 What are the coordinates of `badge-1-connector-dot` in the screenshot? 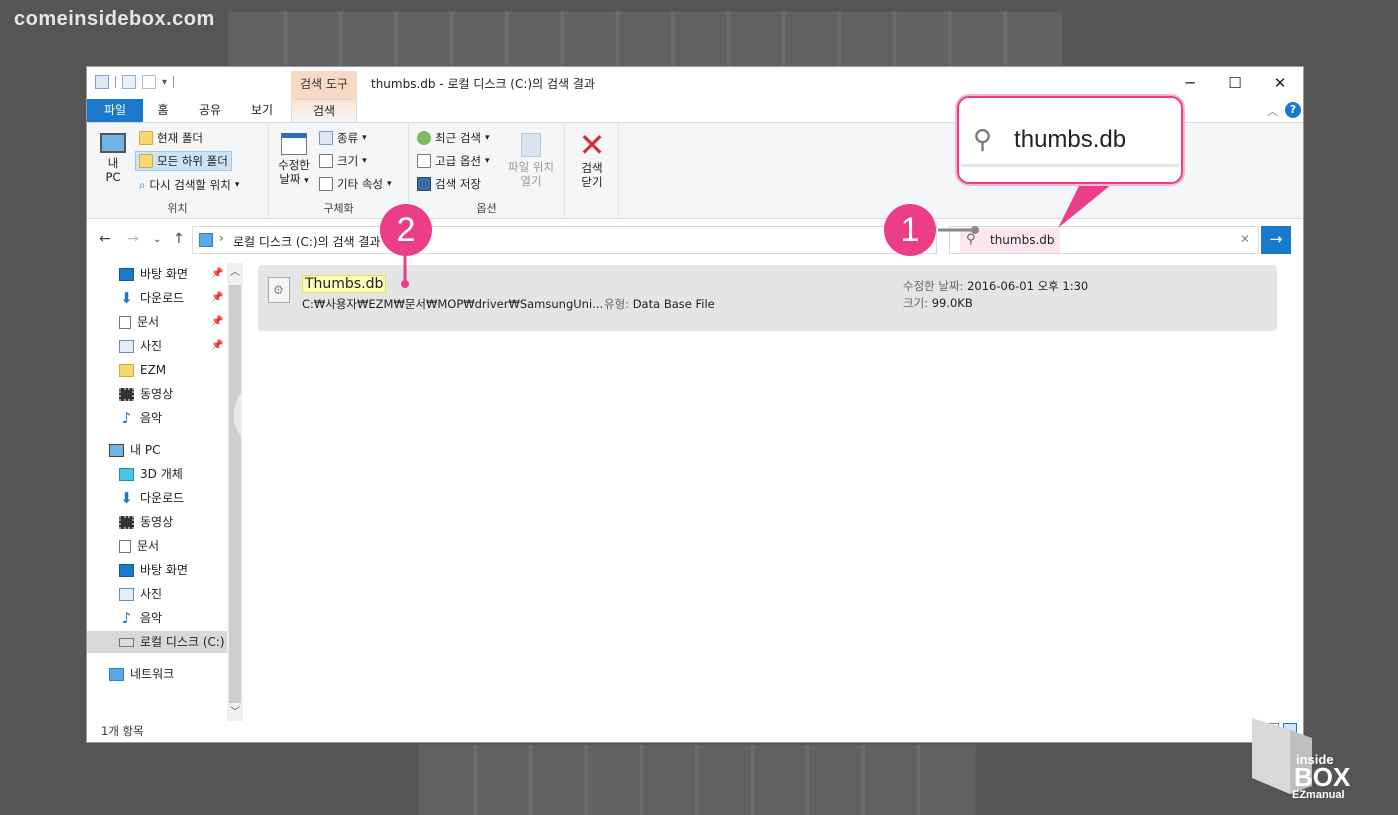 It's located at (975, 230).